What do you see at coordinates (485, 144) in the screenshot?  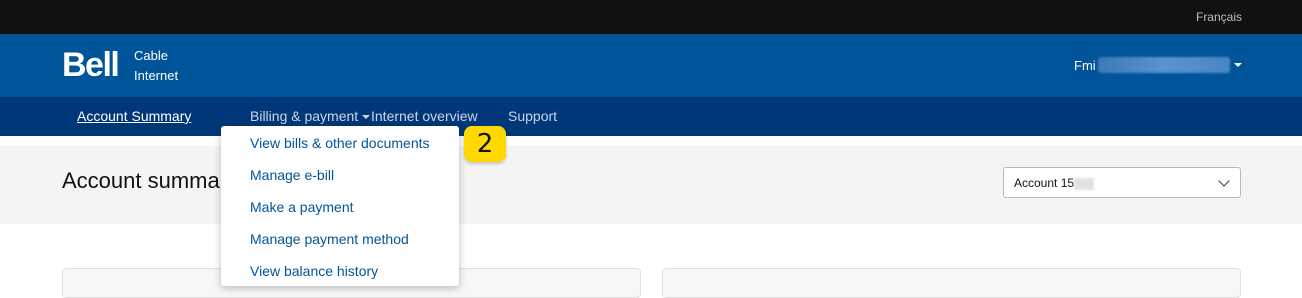 I see `step-number-badge: 2` at bounding box center [485, 144].